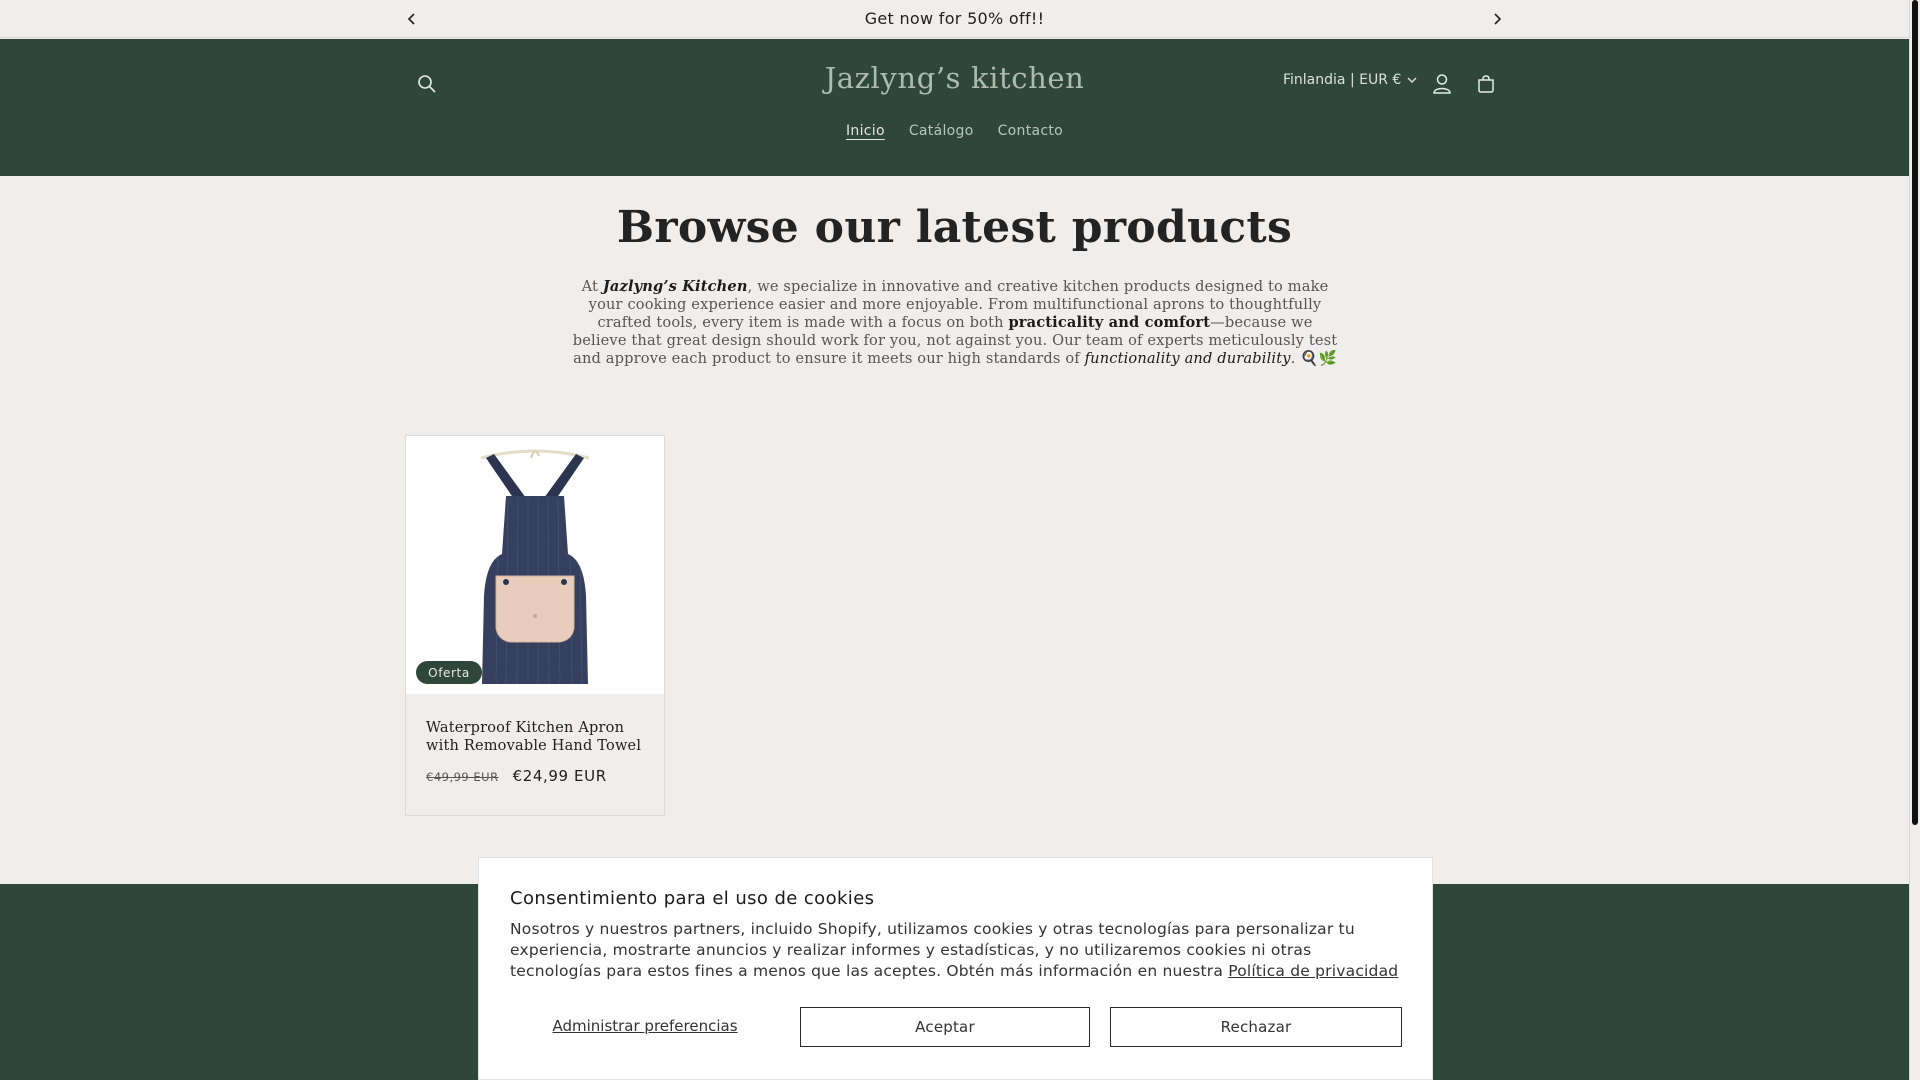 The image size is (1920, 1080). Describe the element at coordinates (1342, 80) in the screenshot. I see `locale-label: Finlandia | EUR €` at that location.